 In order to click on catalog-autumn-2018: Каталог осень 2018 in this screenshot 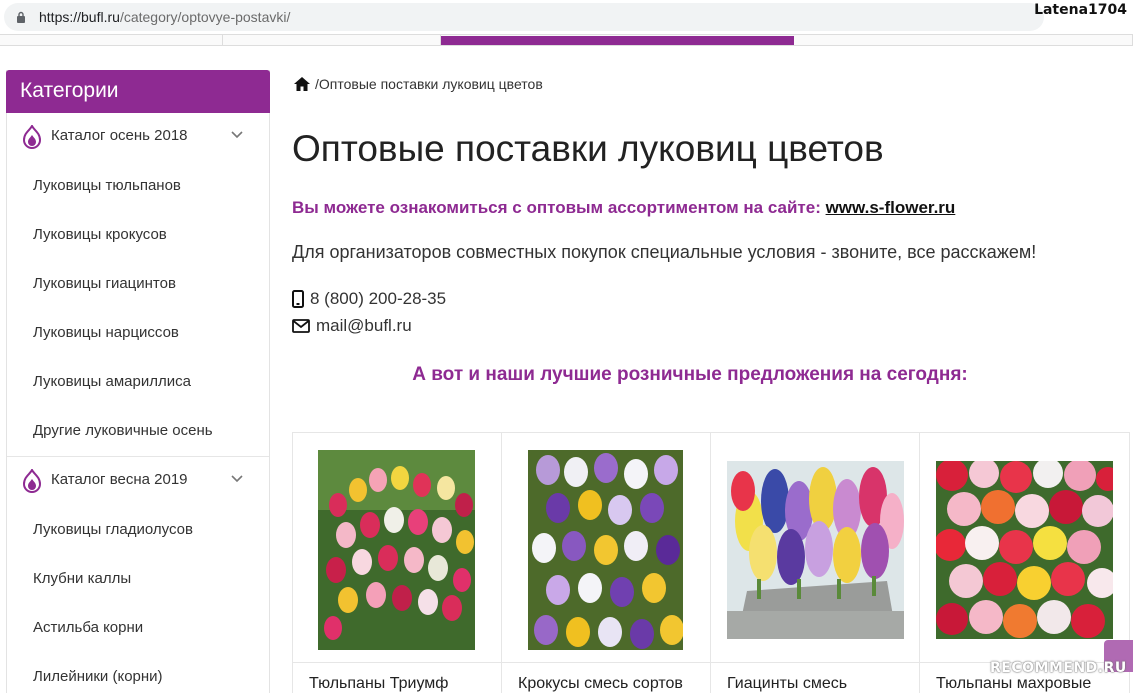, I will do `click(138, 135)`.